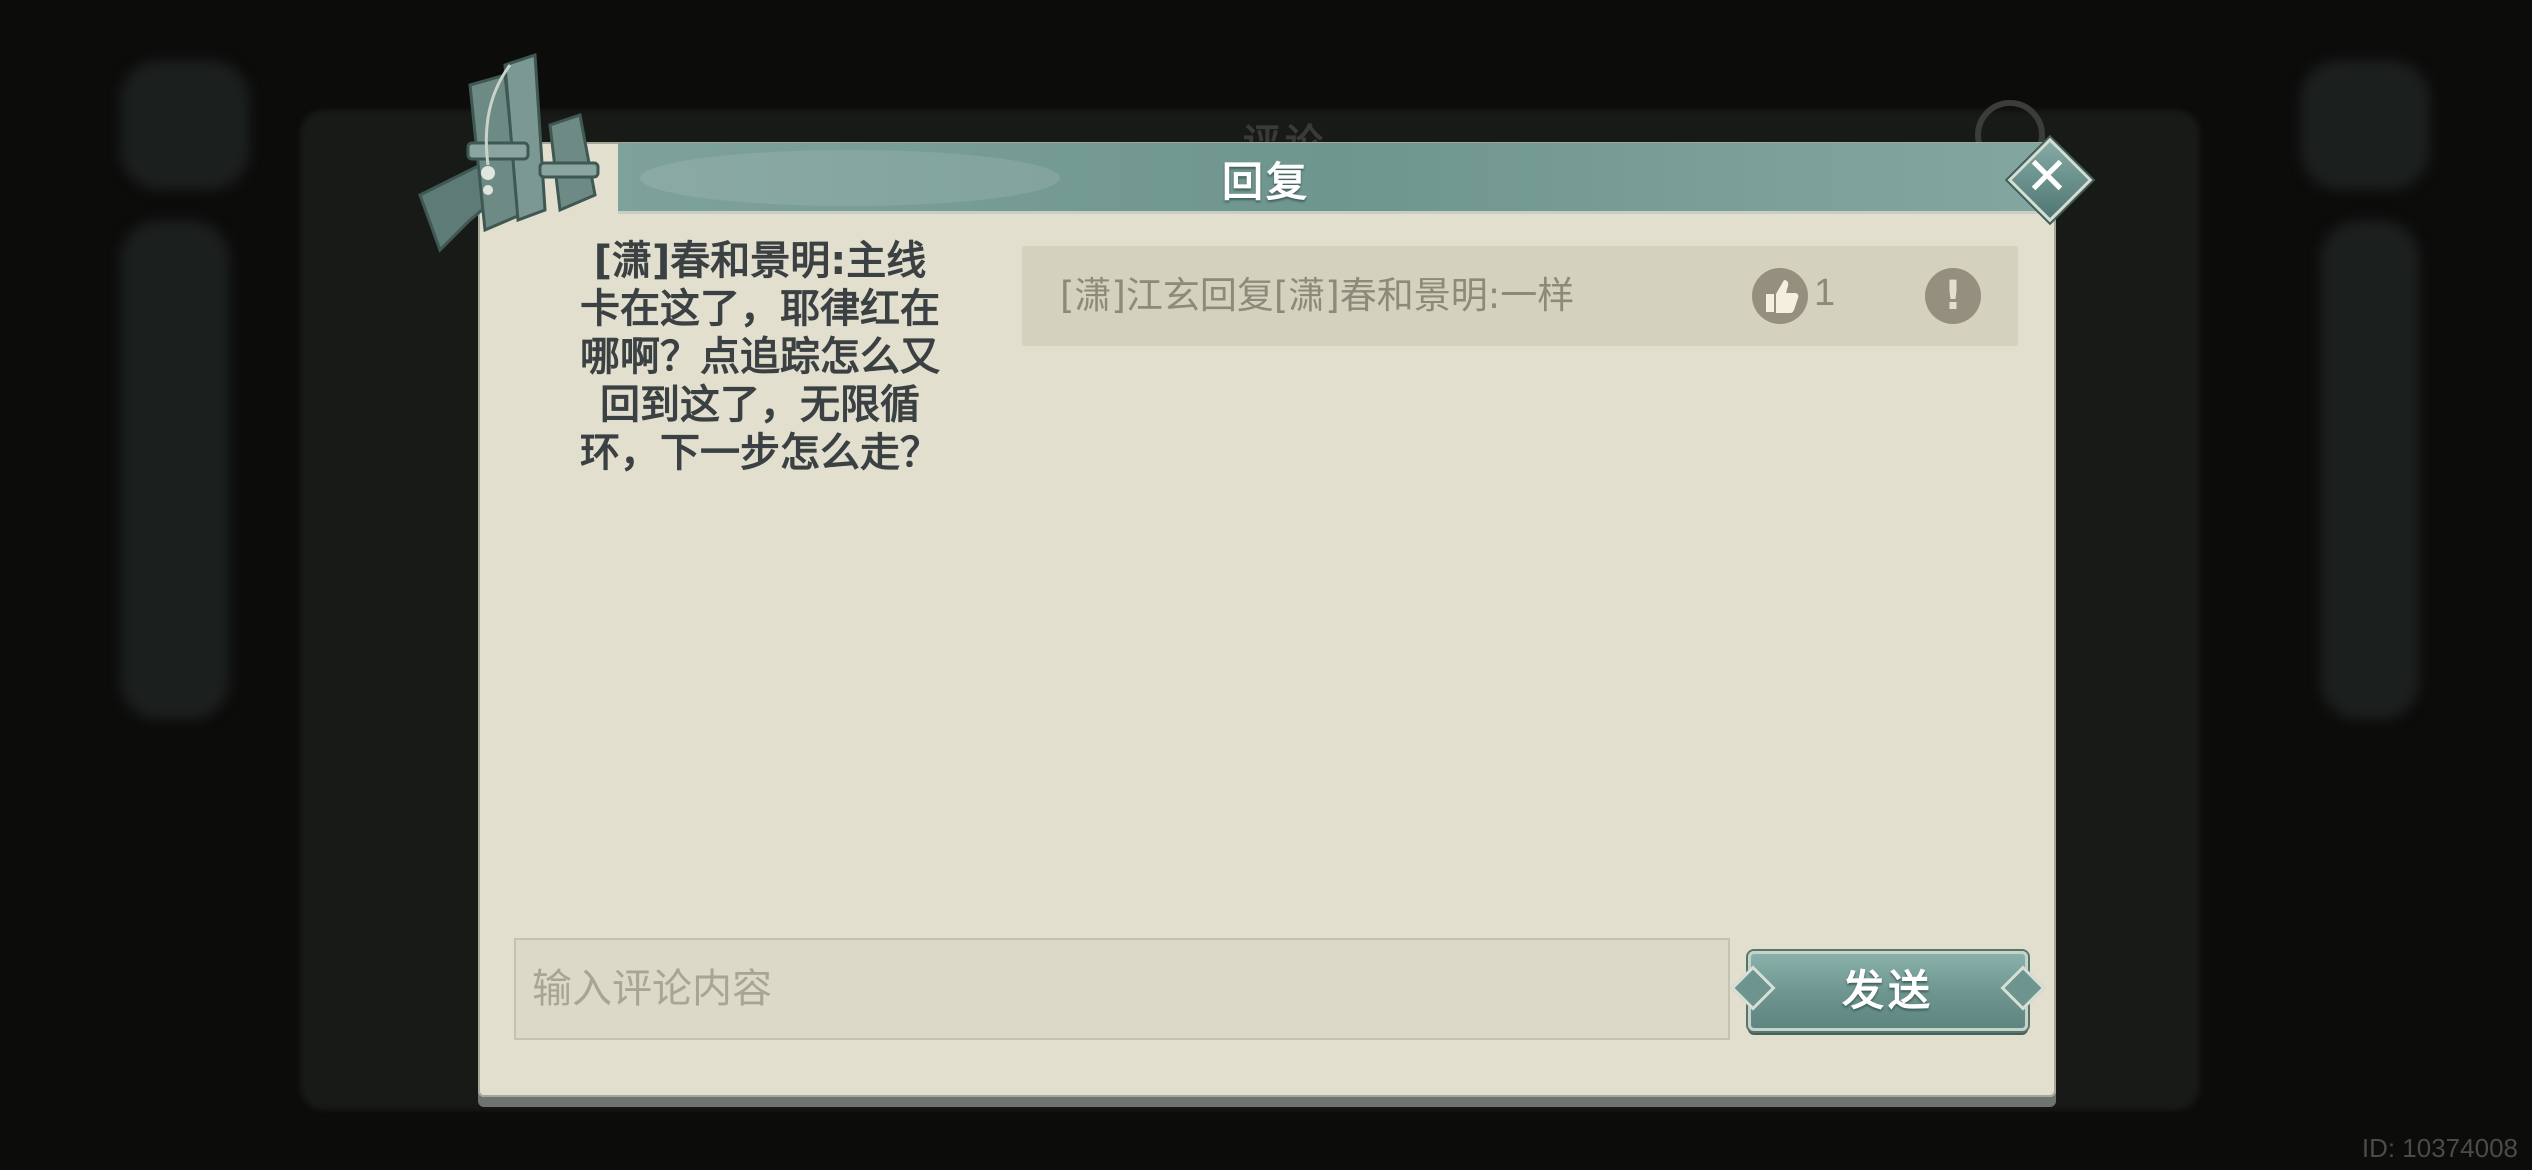 The height and width of the screenshot is (1170, 2532). I want to click on comment-input, so click(1122, 989).